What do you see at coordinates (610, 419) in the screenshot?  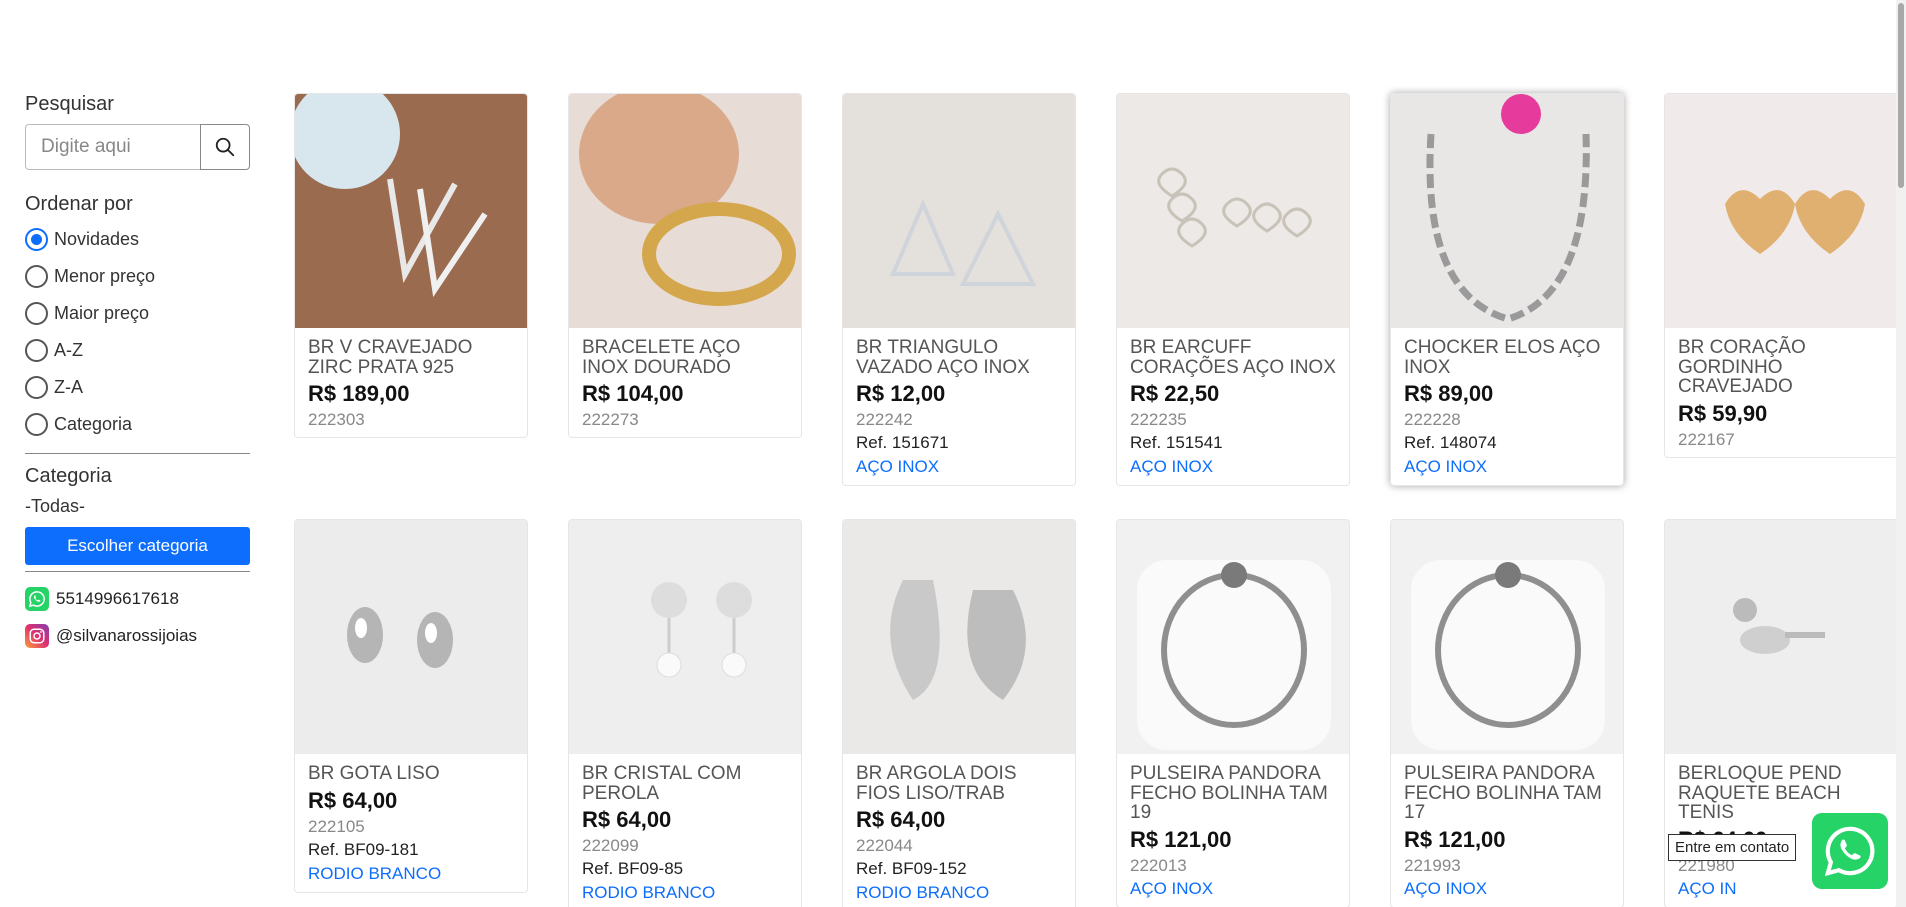 I see `product-code: 222273` at bounding box center [610, 419].